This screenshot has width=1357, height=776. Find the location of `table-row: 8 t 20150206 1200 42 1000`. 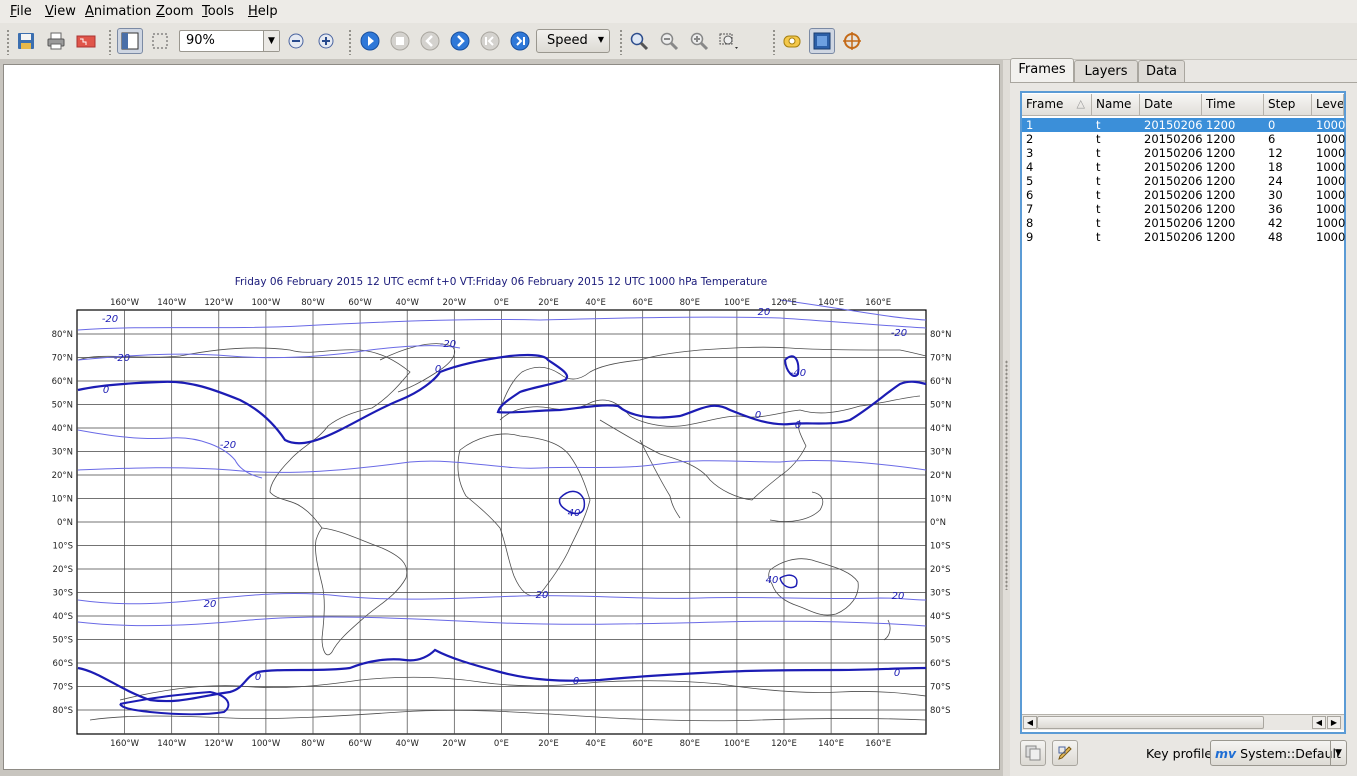

table-row: 8 t 20150206 1200 42 1000 is located at coordinates (1183, 223).